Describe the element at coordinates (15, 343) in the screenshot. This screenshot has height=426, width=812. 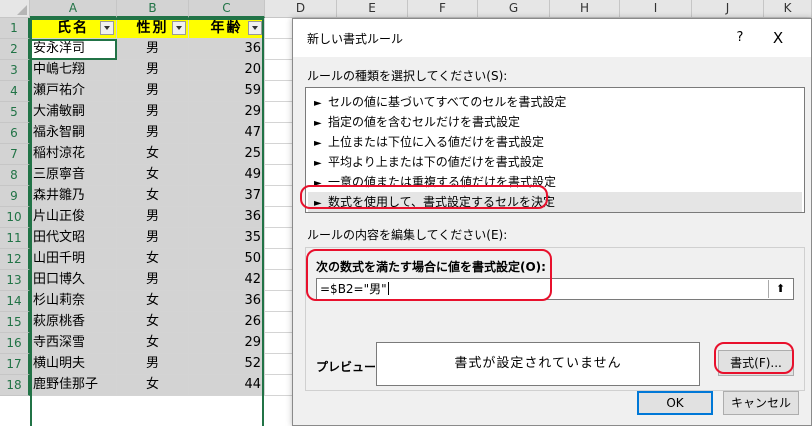
I see `row-header: 16` at that location.